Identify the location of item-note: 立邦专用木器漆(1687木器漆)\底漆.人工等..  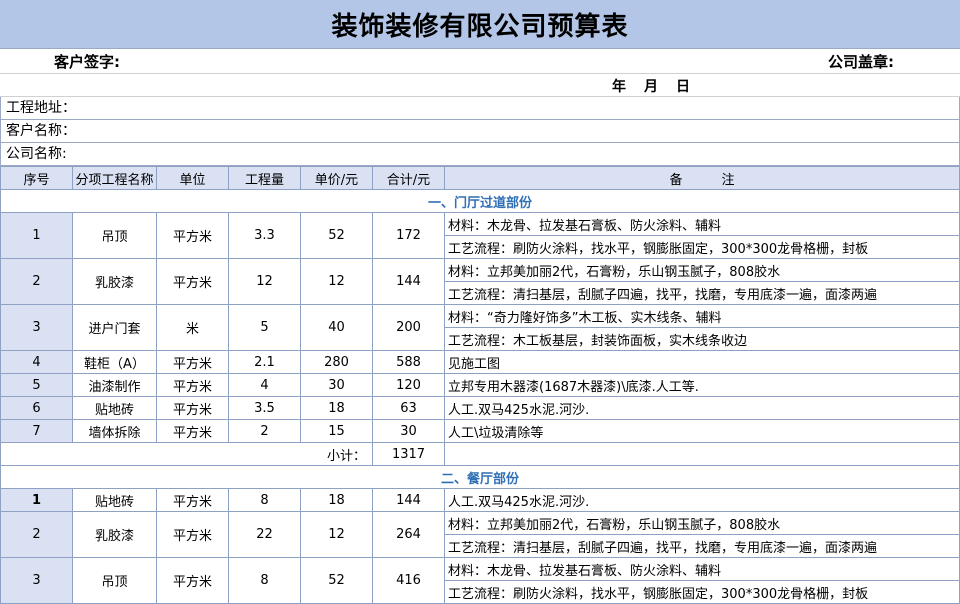
(702, 385).